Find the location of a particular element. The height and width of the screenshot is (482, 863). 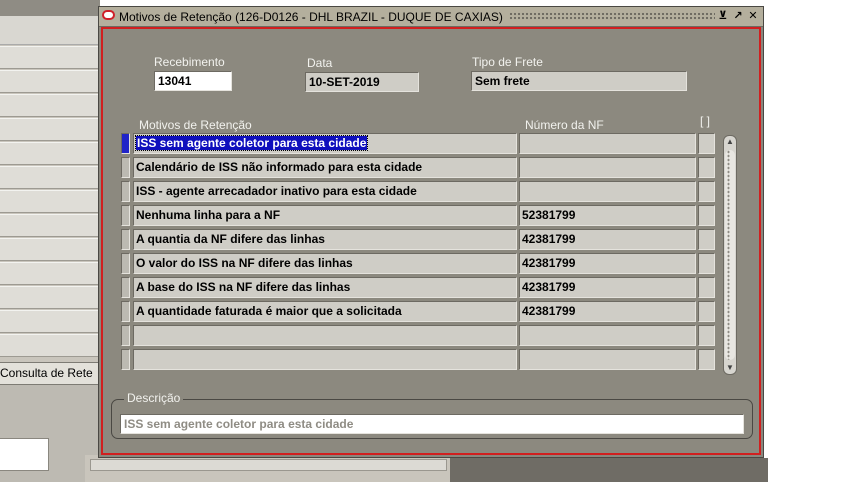

motivo-text: ISS sem agente coletor para esta cidade is located at coordinates (251, 143).